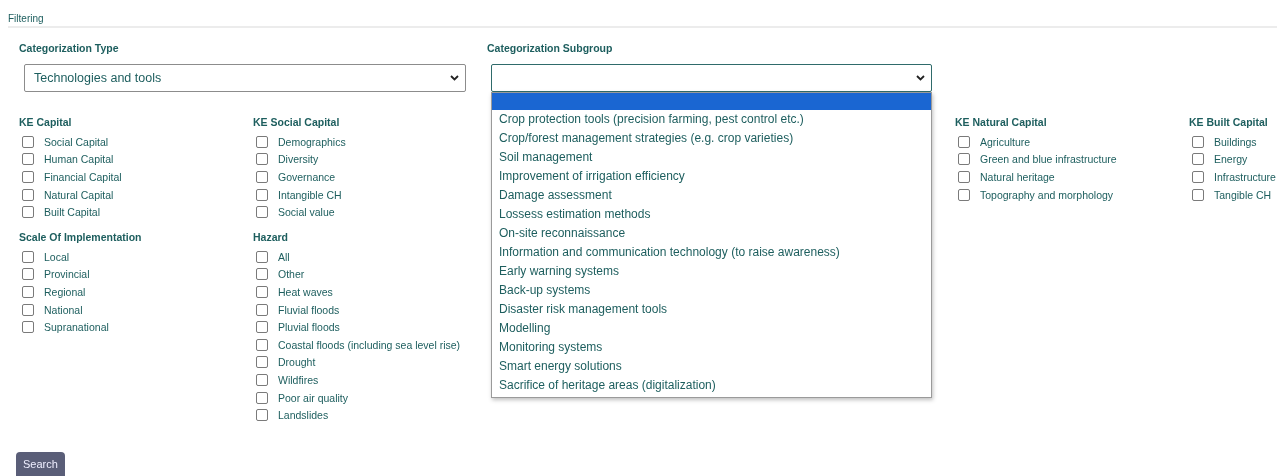 The height and width of the screenshot is (476, 1277). Describe the element at coordinates (298, 159) in the screenshot. I see `checkbox-label: Diversity` at that location.